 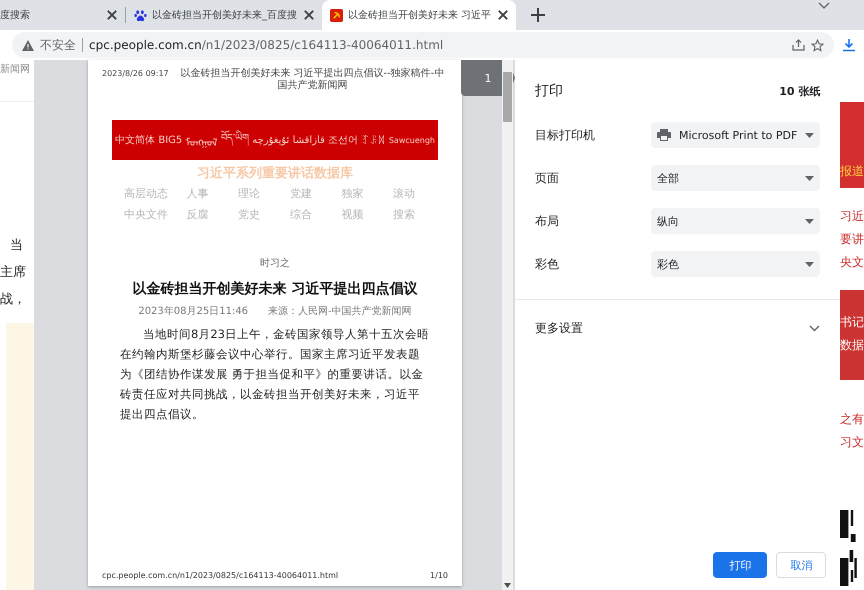 I want to click on star-icon, so click(x=817, y=45).